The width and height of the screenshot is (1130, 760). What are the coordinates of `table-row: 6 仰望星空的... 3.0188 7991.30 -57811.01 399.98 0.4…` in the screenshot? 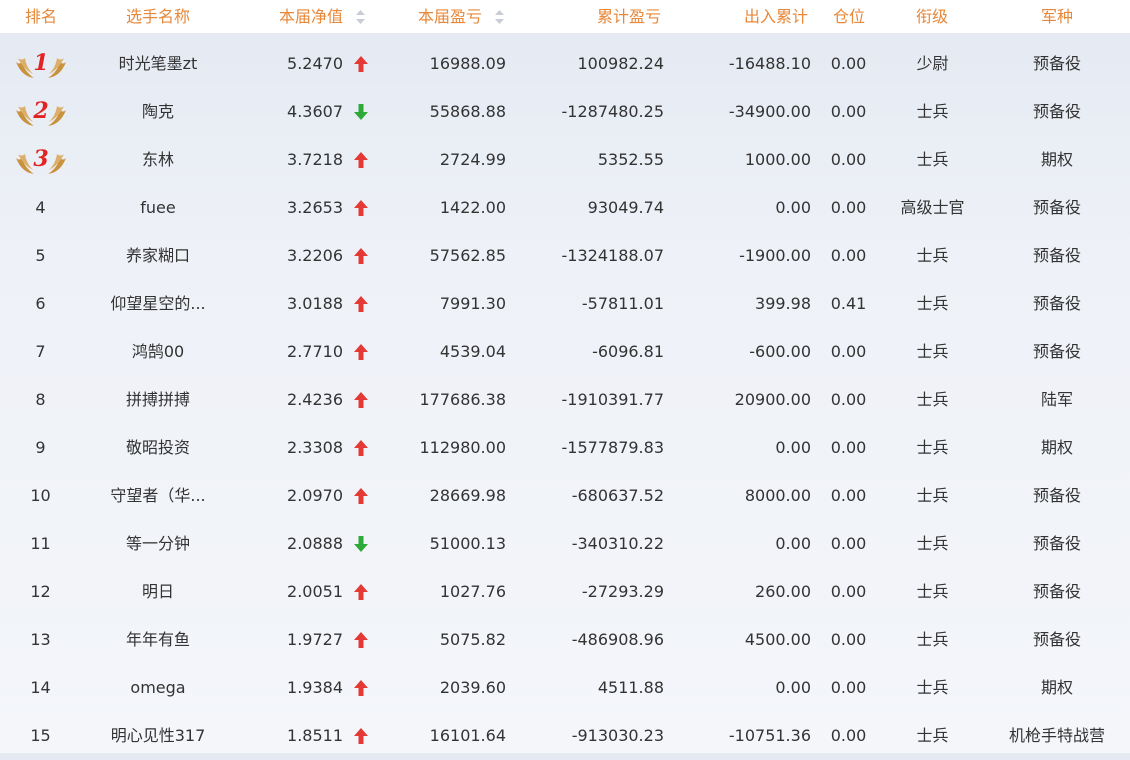 It's located at (565, 304).